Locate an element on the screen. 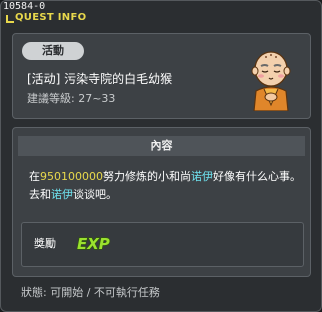 The image size is (322, 312). svg-text: EXP is located at coordinates (93, 244).